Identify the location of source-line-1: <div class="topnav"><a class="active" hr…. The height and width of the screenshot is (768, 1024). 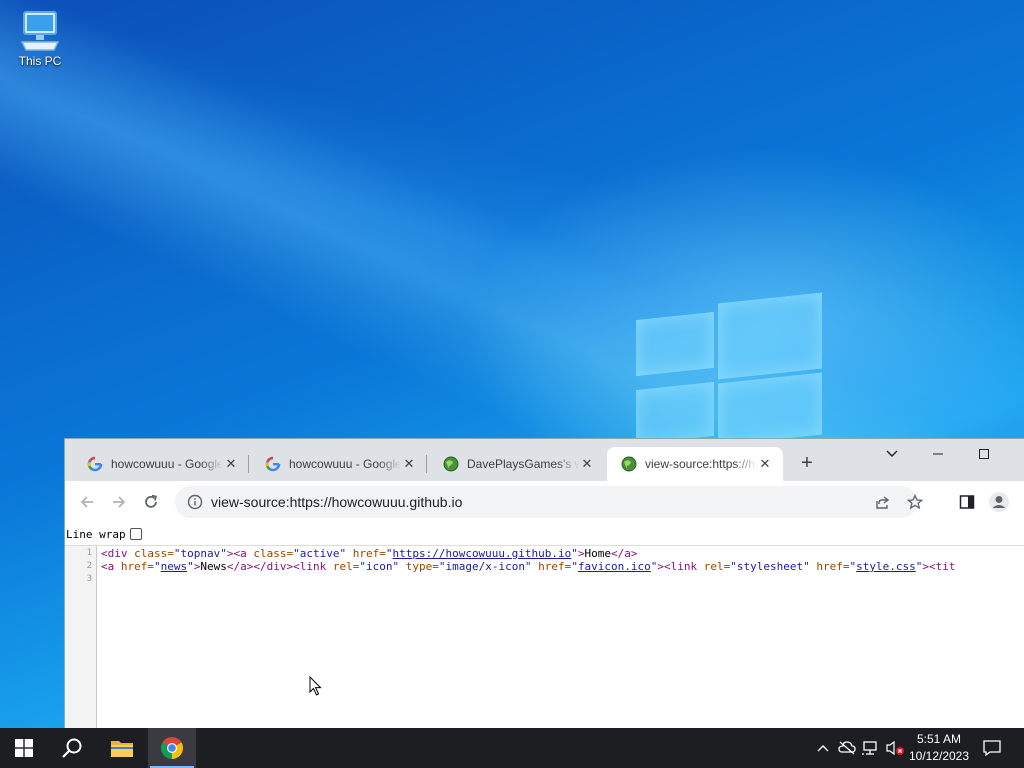
(369, 553).